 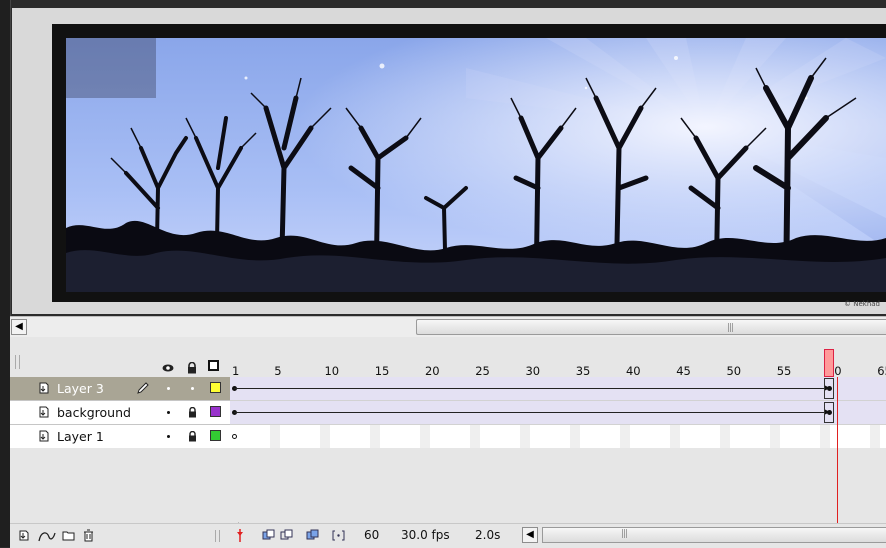 What do you see at coordinates (120, 389) in the screenshot?
I see `layer-row-layer-3: Layer 3` at bounding box center [120, 389].